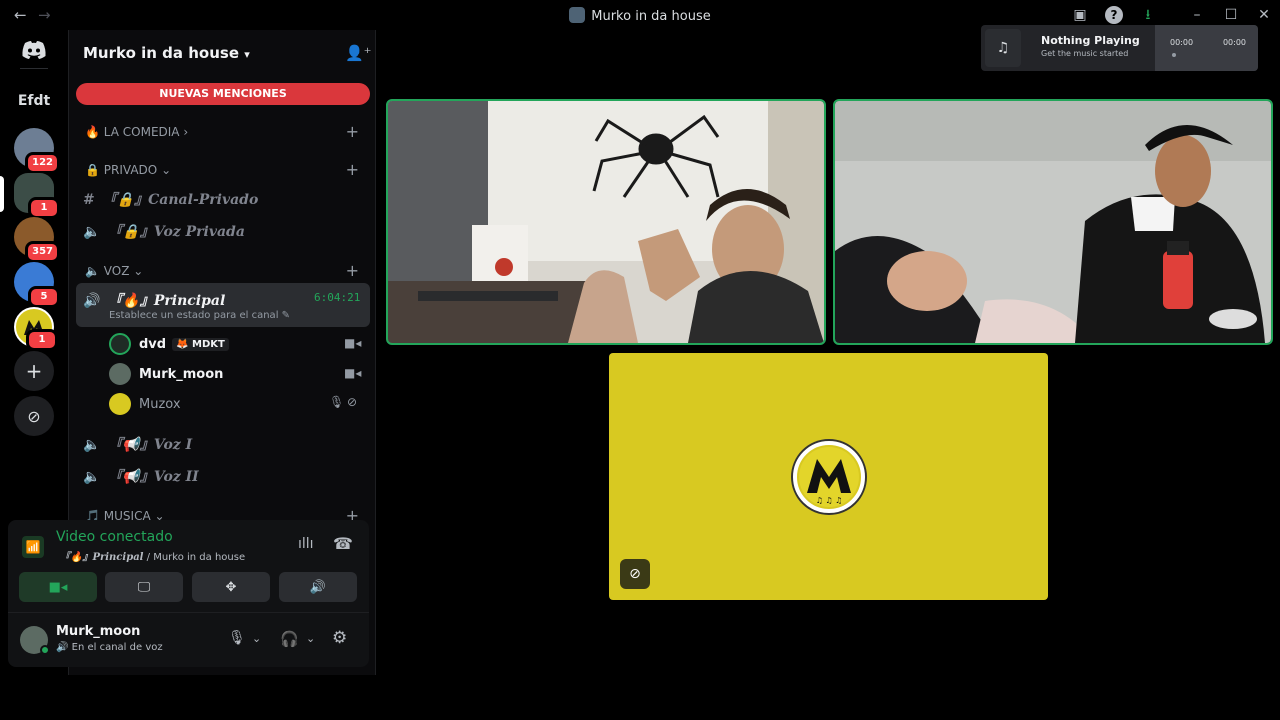 The height and width of the screenshot is (720, 1280). I want to click on screen-share-button: 🖵, so click(144, 587).